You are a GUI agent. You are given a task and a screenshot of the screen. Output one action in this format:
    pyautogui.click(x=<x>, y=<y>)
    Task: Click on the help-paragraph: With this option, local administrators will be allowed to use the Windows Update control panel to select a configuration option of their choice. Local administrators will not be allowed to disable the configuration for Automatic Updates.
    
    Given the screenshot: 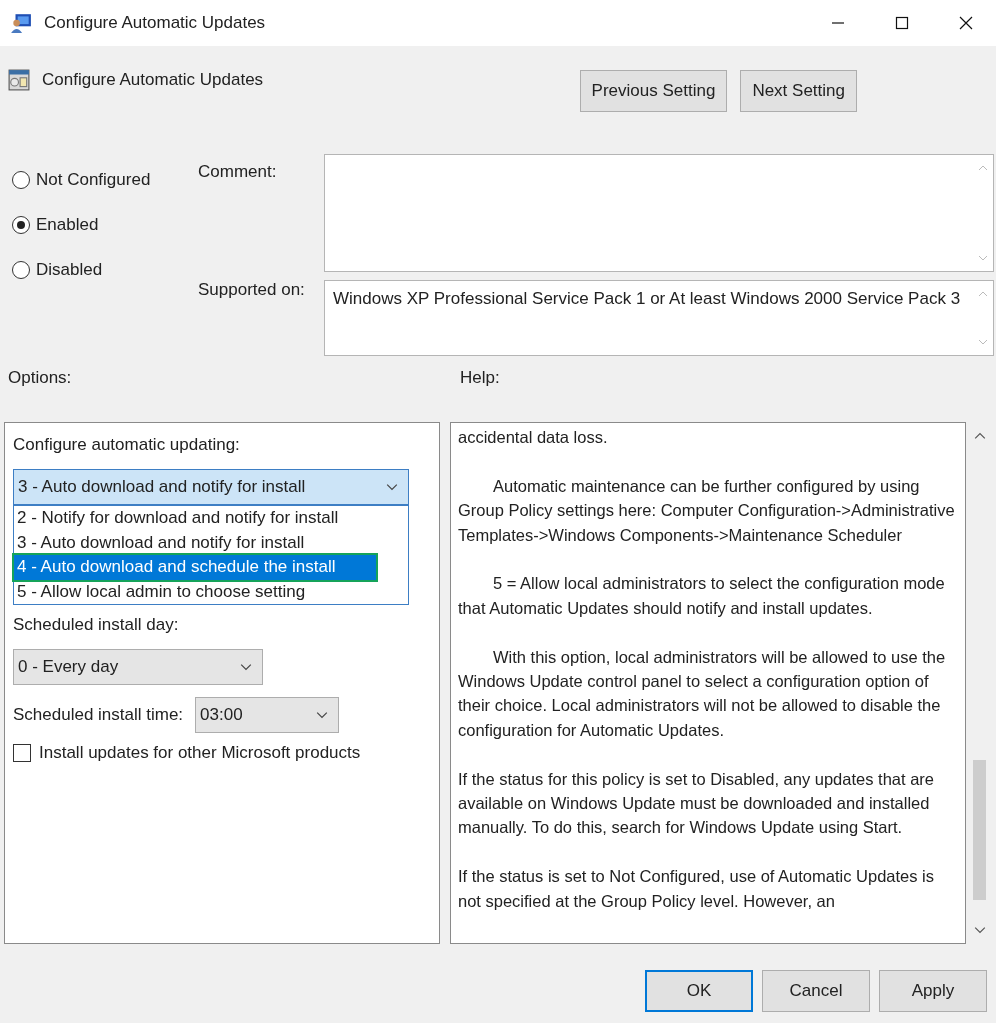 What is the action you would take?
    pyautogui.click(x=702, y=693)
    